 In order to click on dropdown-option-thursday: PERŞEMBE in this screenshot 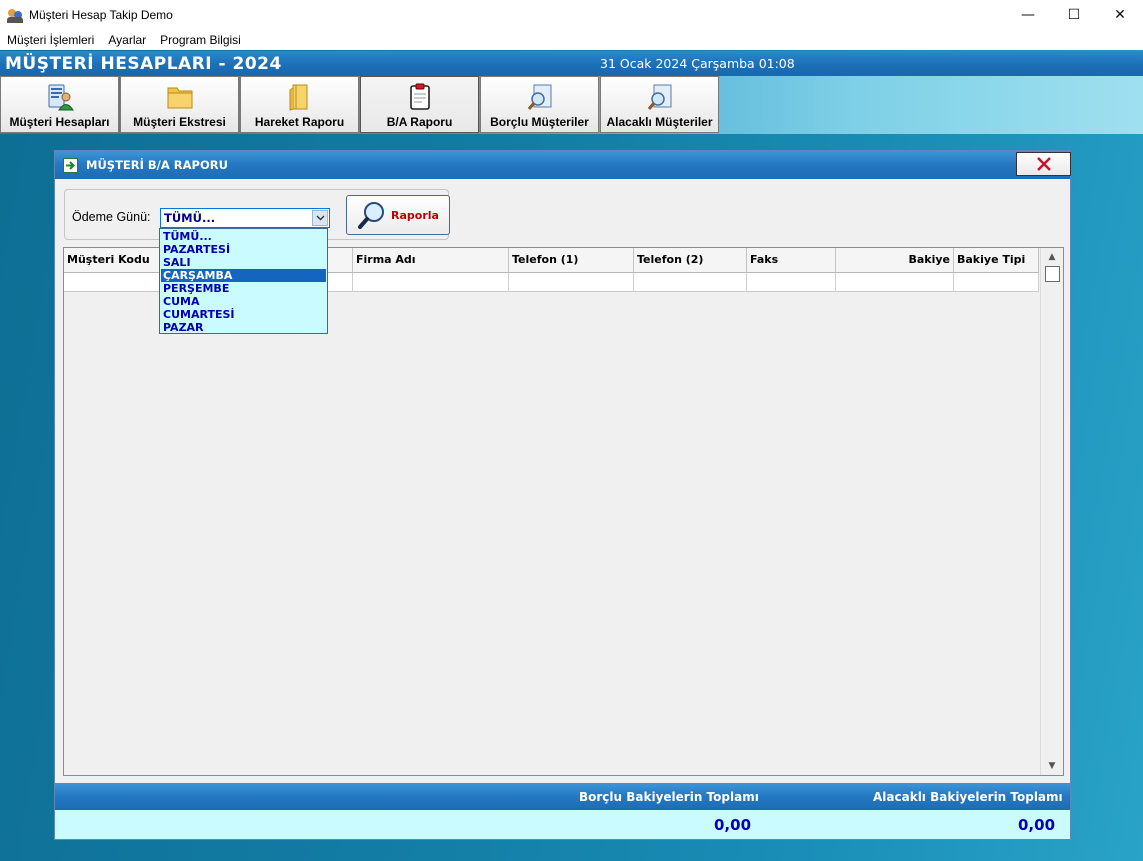, I will do `click(243, 288)`.